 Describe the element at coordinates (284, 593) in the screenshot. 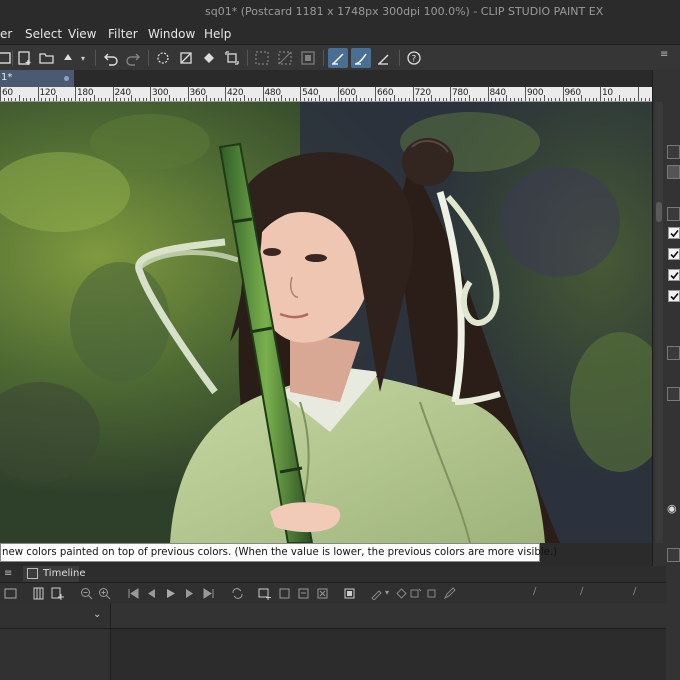

I see `new-animation-cel-icon` at that location.